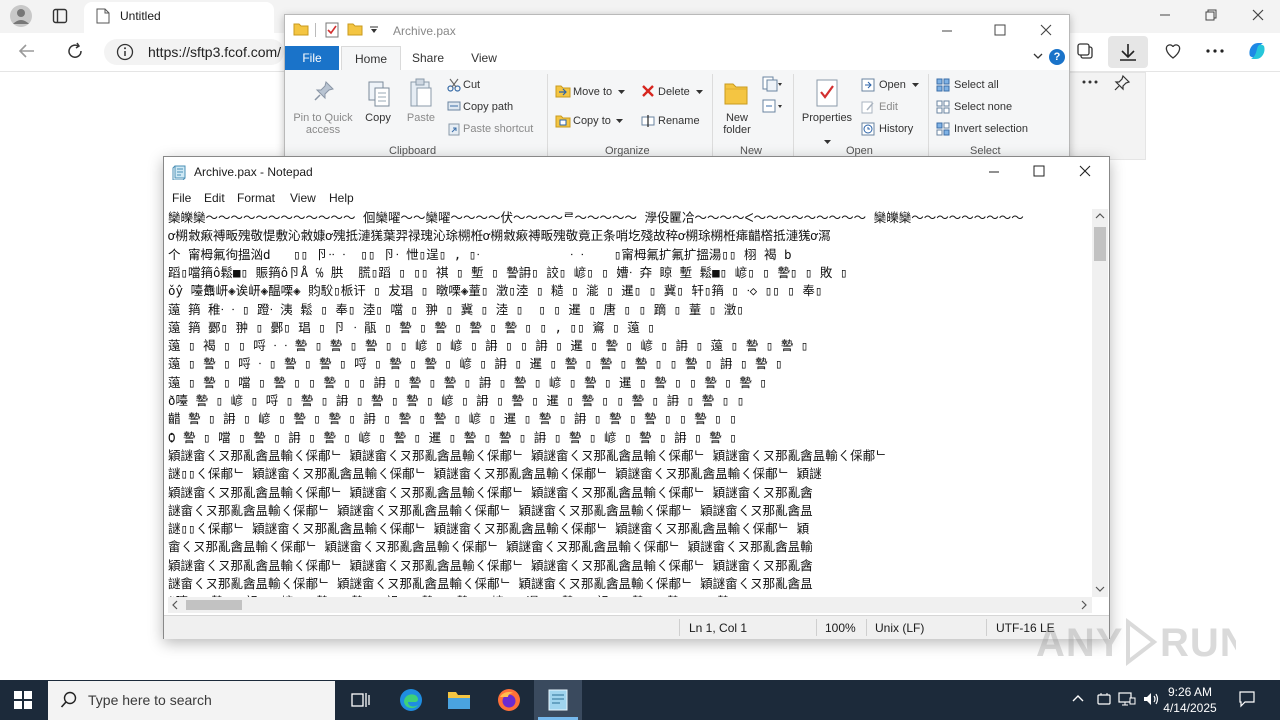 The image size is (1280, 720). What do you see at coordinates (994, 172) in the screenshot?
I see `notepad-minimize-button` at bounding box center [994, 172].